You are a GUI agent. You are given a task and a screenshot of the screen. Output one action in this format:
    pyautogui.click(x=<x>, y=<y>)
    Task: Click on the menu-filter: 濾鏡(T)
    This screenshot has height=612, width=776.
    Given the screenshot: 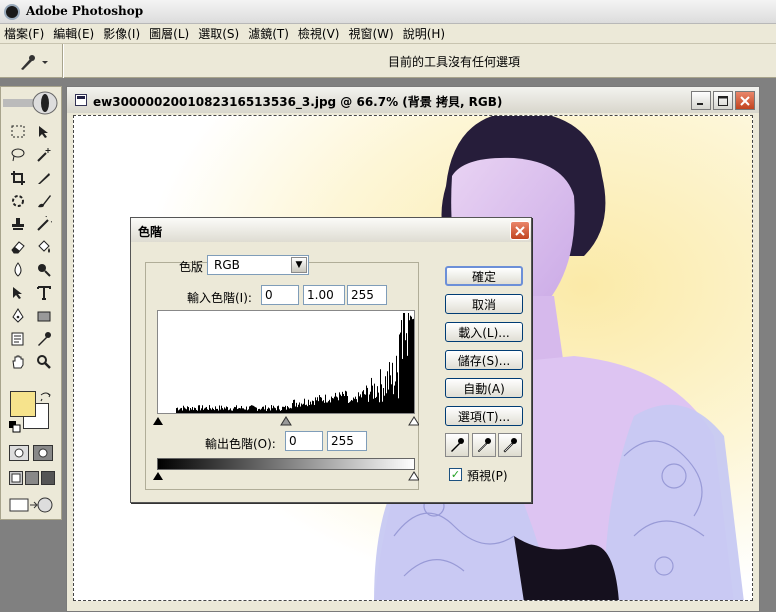 What is the action you would take?
    pyautogui.click(x=268, y=33)
    